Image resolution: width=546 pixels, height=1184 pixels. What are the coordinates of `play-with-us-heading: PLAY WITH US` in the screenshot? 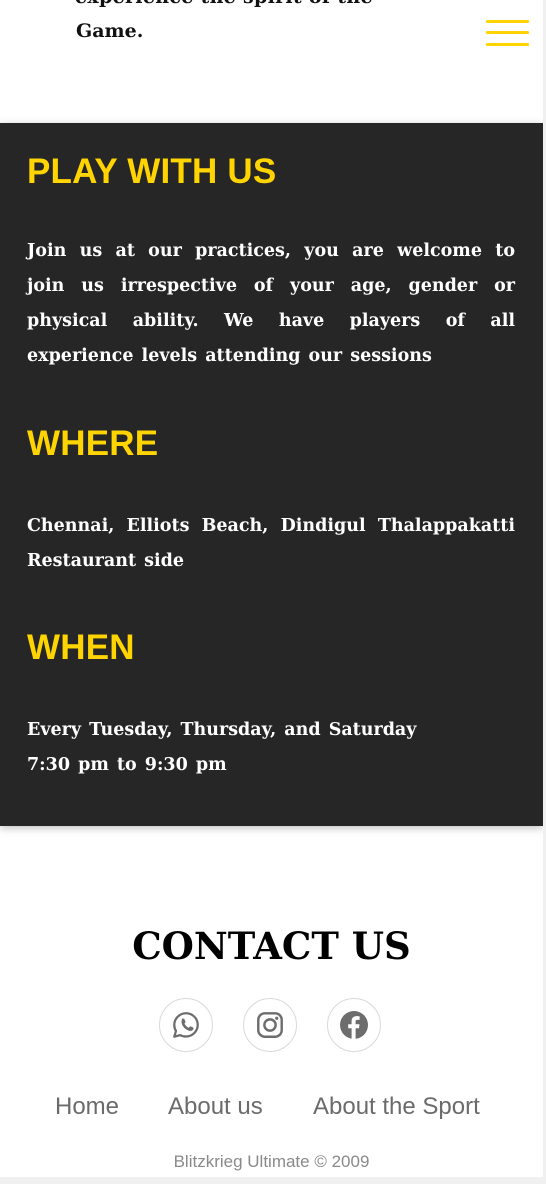 It's located at (152, 171).